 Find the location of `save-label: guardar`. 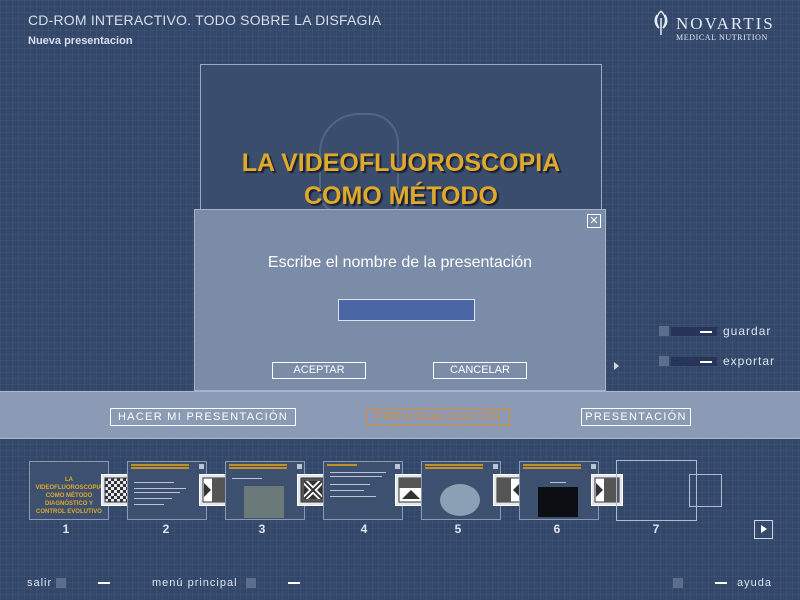

save-label: guardar is located at coordinates (747, 331).